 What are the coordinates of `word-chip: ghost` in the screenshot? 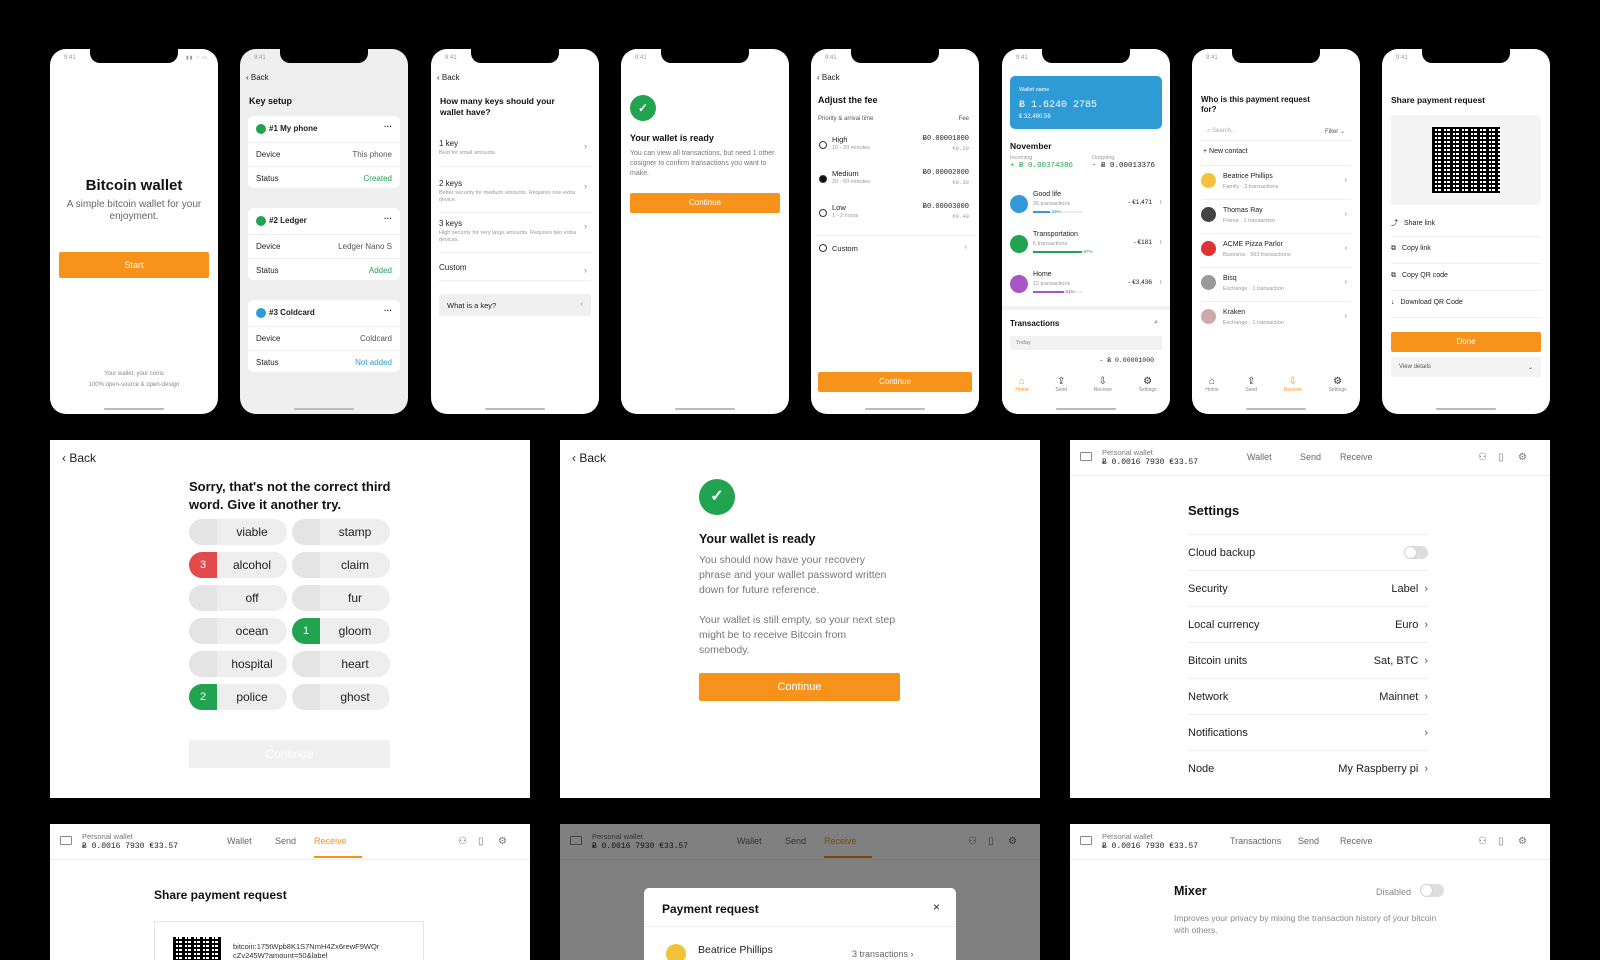 It's located at (341, 697).